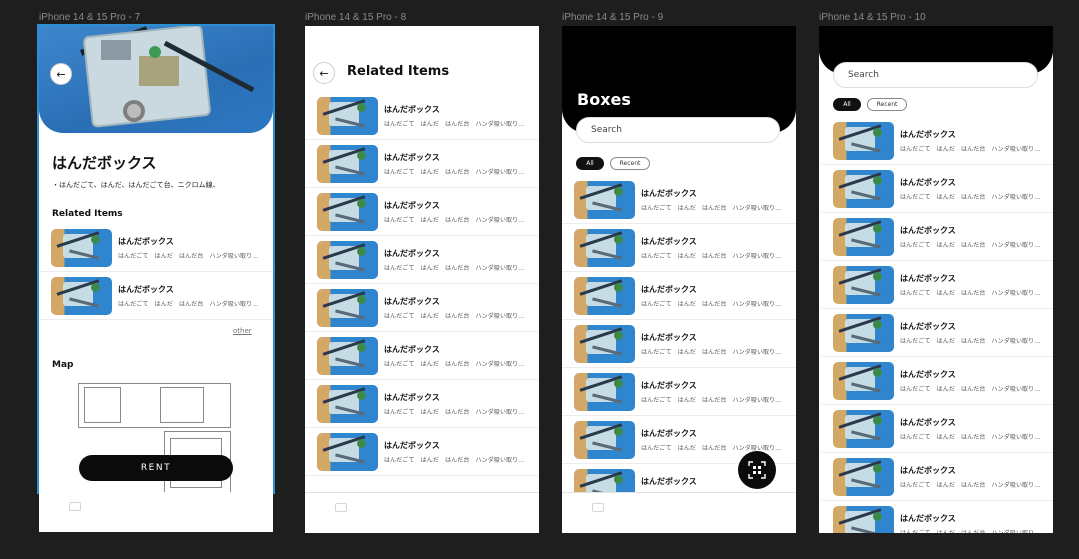  I want to click on frame-title: iPhone 14 & 15 Pro - 8, so click(356, 17).